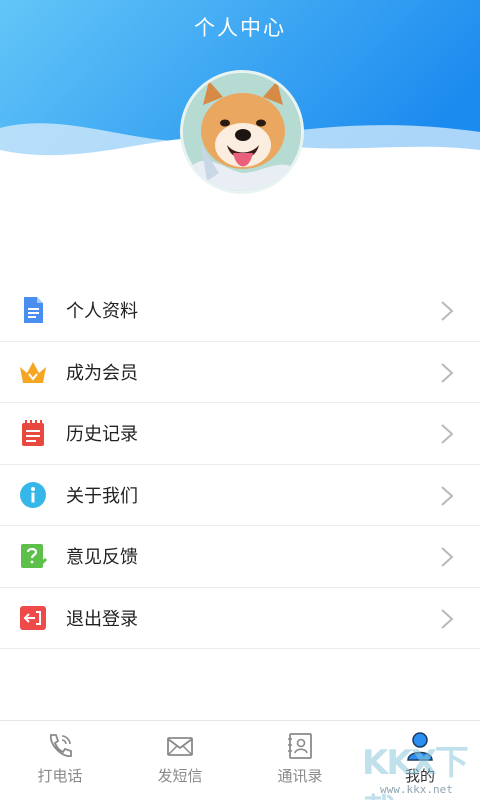  What do you see at coordinates (61, 745) in the screenshot?
I see `phone-icon` at bounding box center [61, 745].